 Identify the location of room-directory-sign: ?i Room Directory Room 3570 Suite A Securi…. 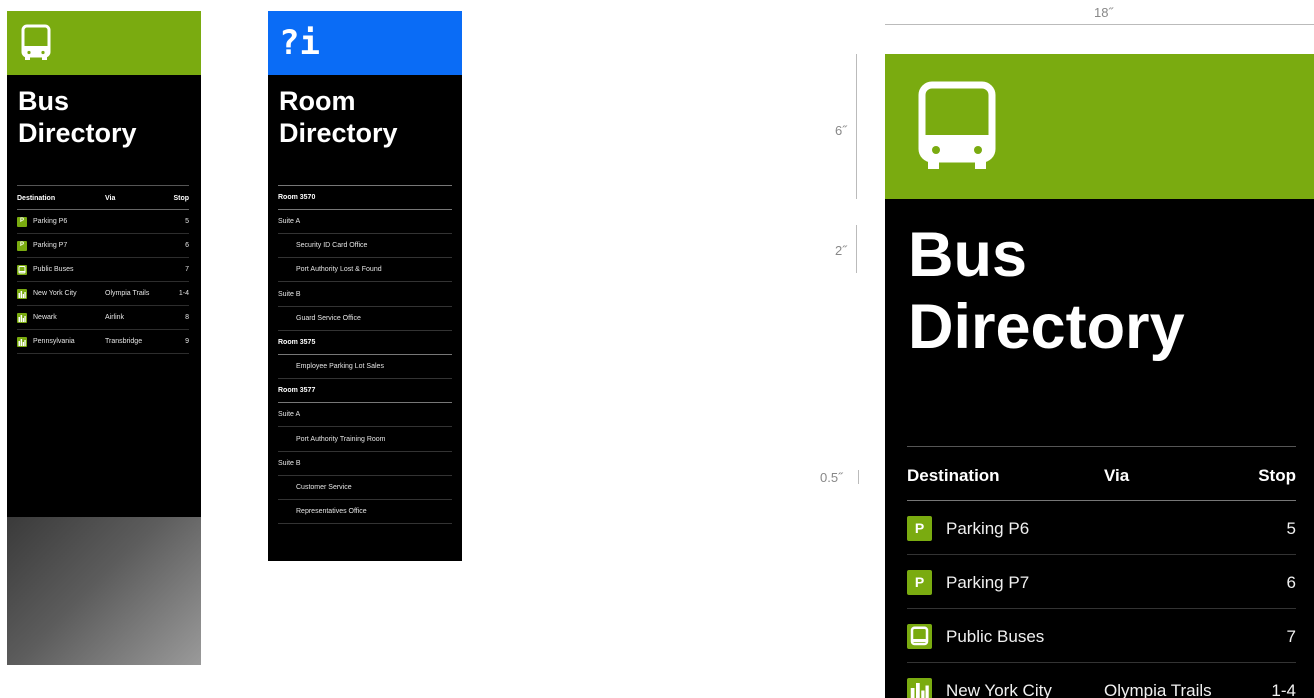
(365, 286).